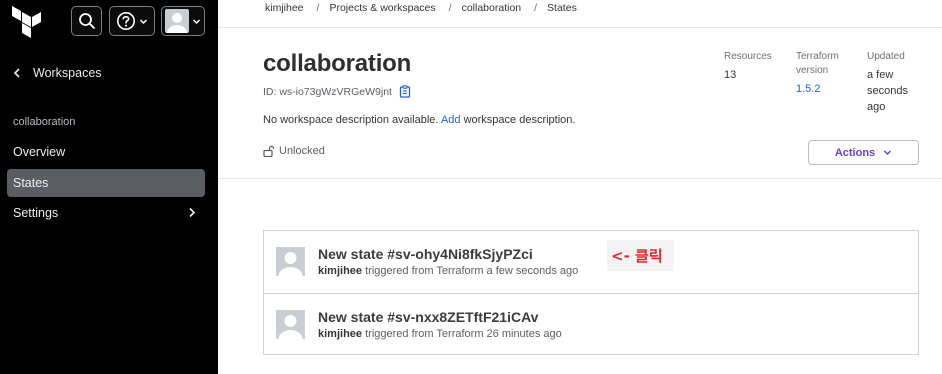 This screenshot has width=942, height=374. I want to click on meta-resources: Resources 13, so click(748, 66).